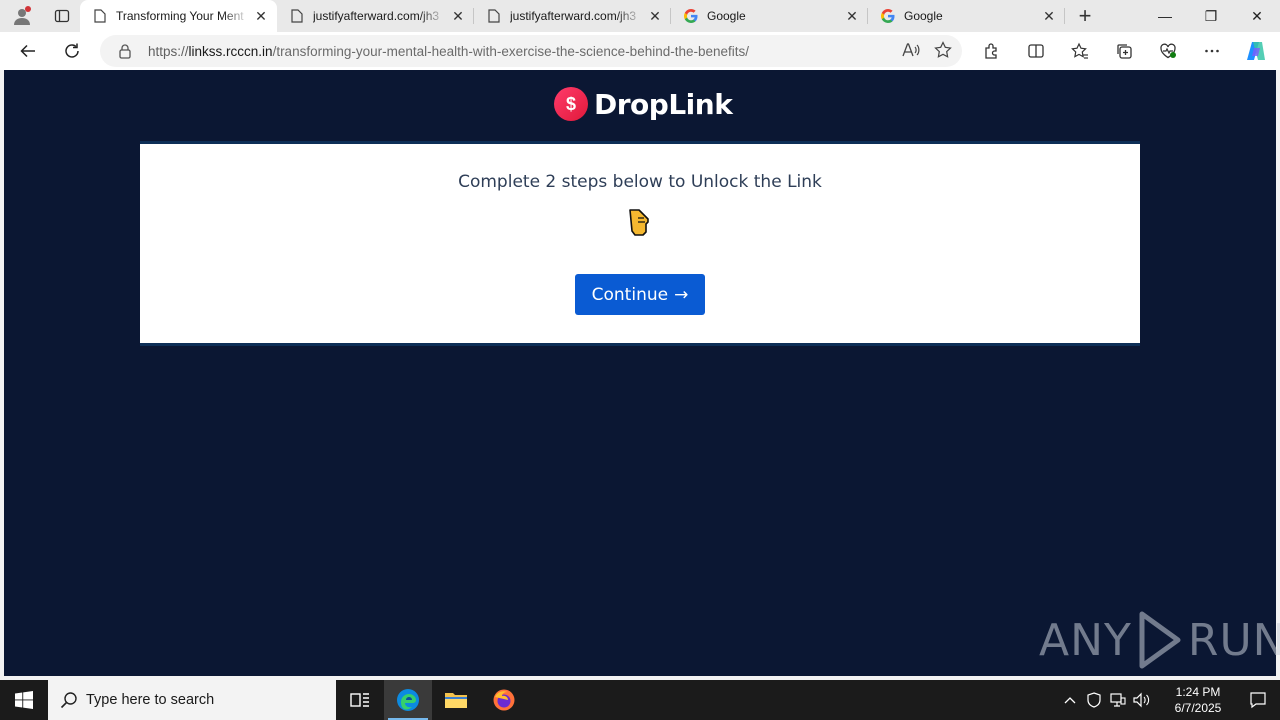 The image size is (1280, 720). I want to click on droplink-logo: $ DropLink, so click(643, 104).